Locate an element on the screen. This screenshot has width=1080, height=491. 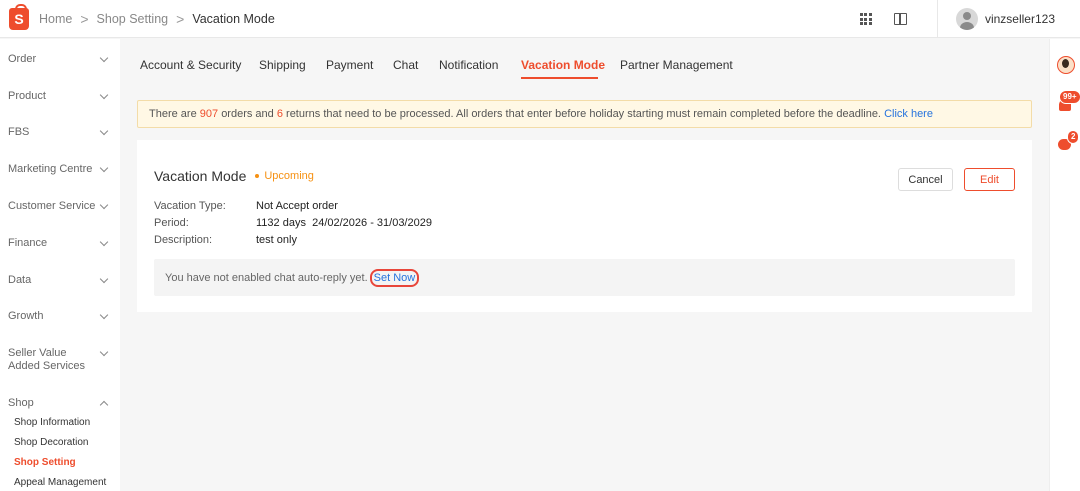
tab-chat: Chat is located at coordinates (405, 65).